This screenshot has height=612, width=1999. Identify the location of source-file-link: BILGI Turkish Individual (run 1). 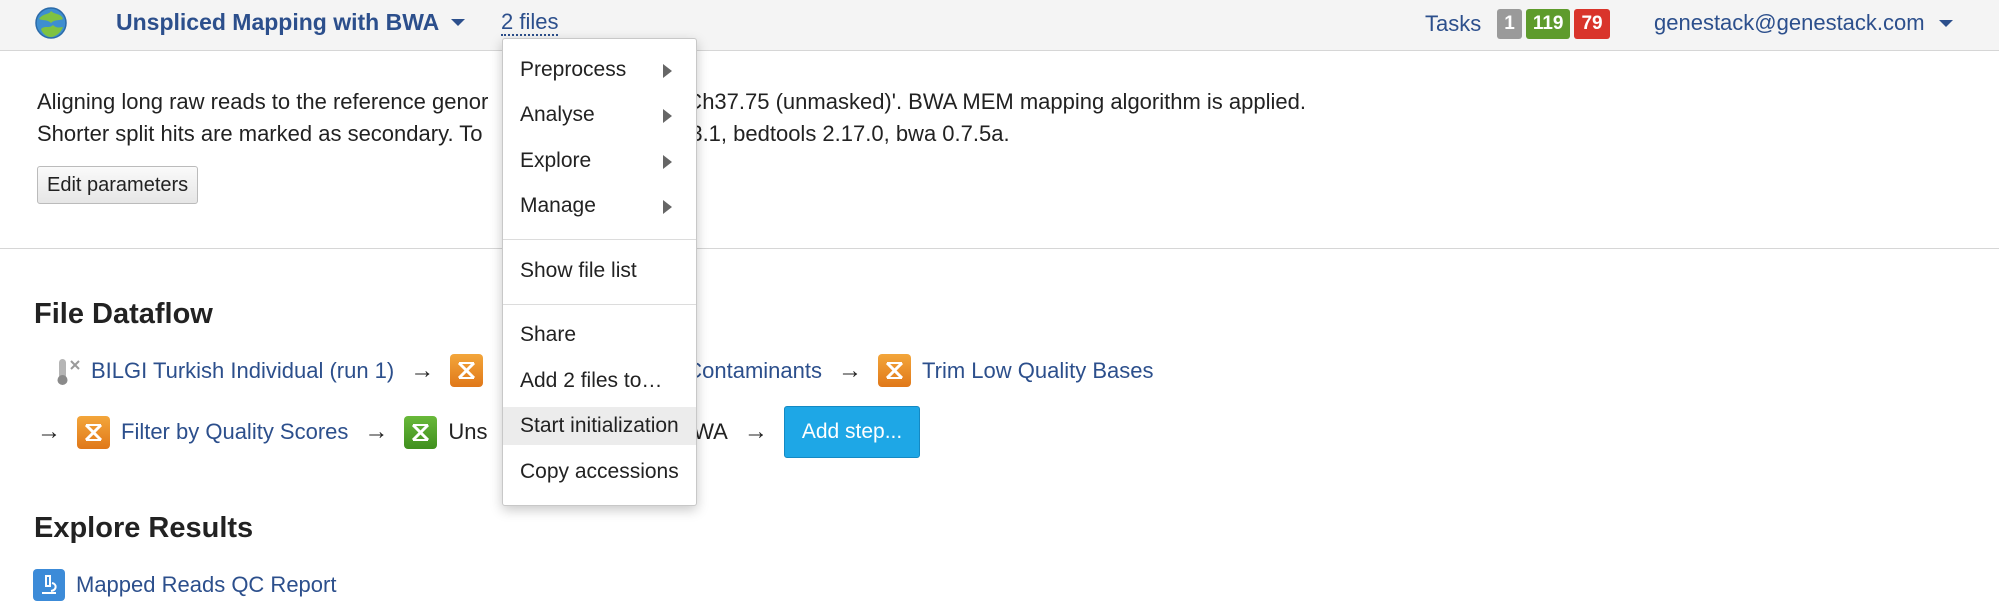
(242, 371).